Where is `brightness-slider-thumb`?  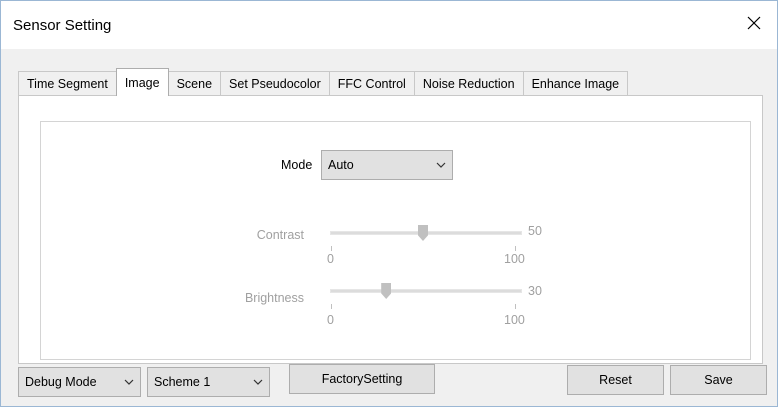
brightness-slider-thumb is located at coordinates (386, 291).